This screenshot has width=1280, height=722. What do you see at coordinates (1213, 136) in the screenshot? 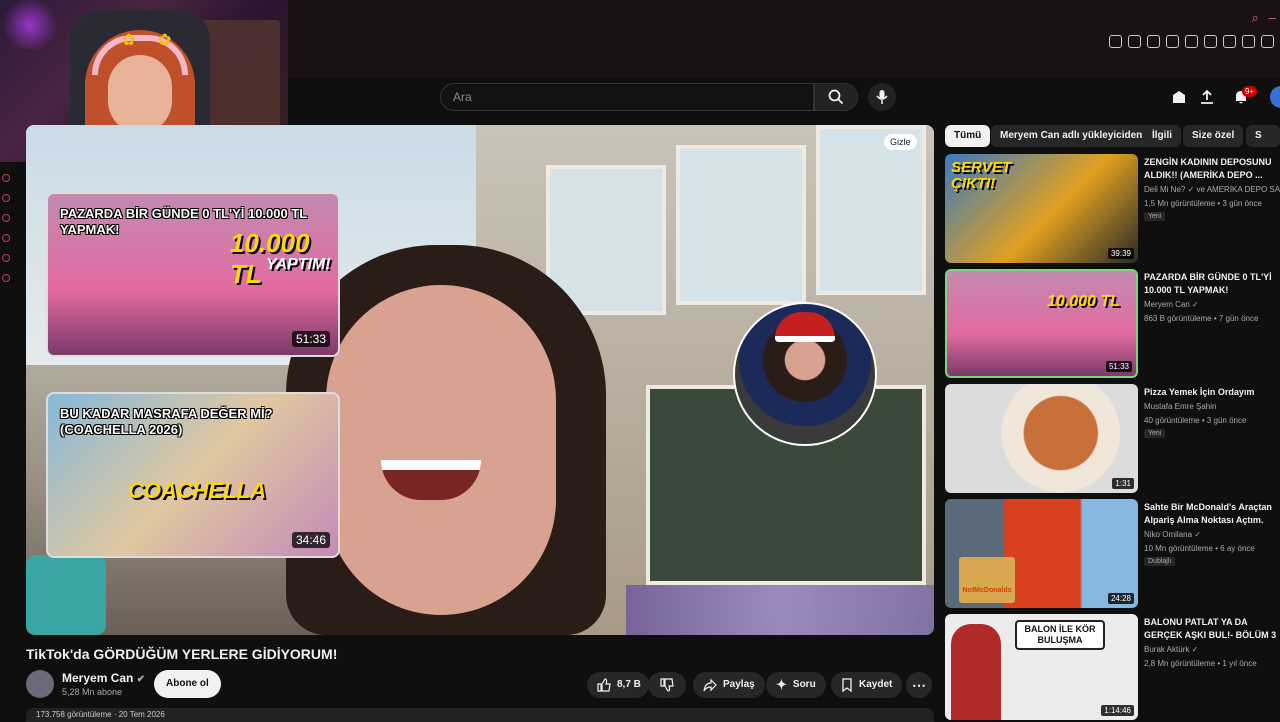
I see `chip-for-you: Size özel` at bounding box center [1213, 136].